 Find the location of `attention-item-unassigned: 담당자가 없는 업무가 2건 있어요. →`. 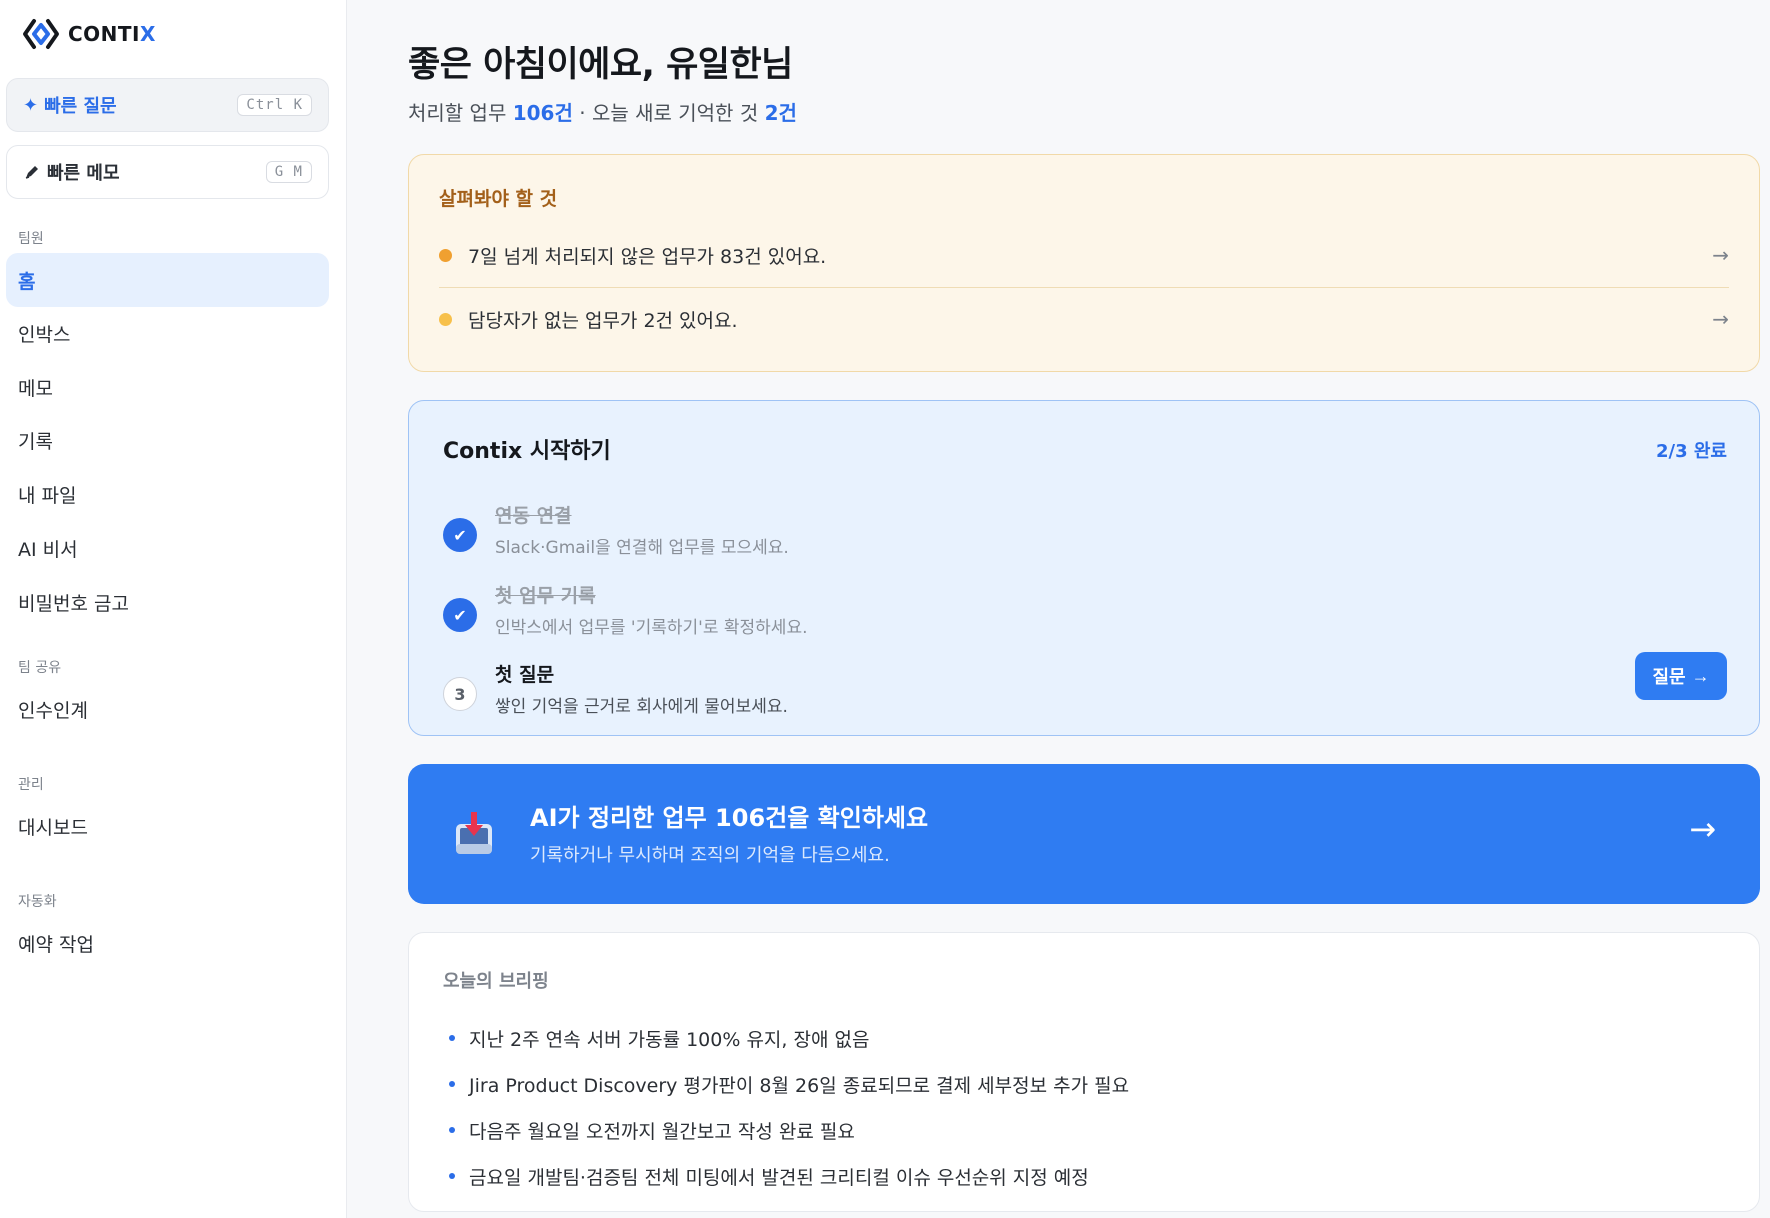

attention-item-unassigned: 담당자가 없는 업무가 2건 있어요. → is located at coordinates (1084, 319).